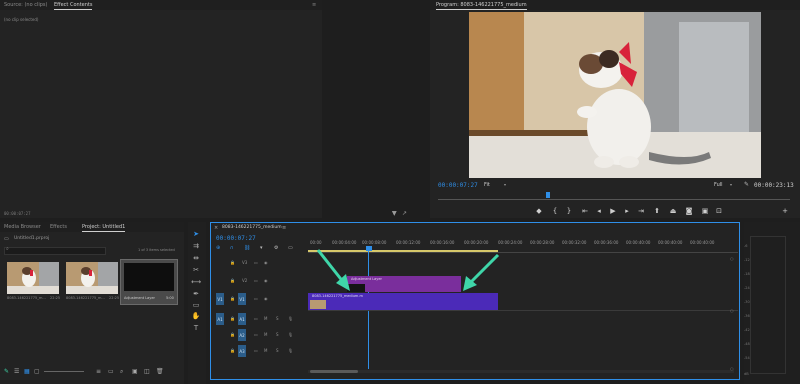 Image resolution: width=800 pixels, height=384 pixels. I want to click on go-to-out-icon: ⇥, so click(641, 211).